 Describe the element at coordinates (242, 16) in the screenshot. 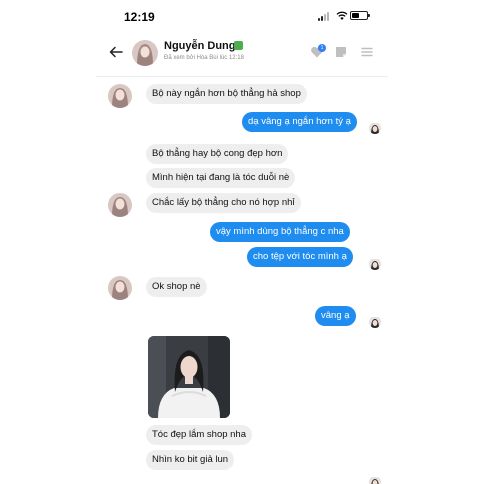

I see `status-bar: 12:19` at that location.